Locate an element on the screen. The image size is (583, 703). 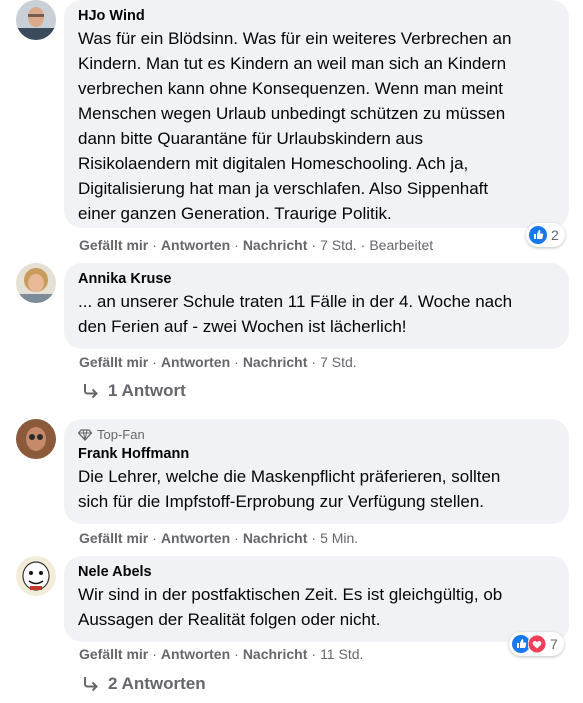
love-icon is located at coordinates (537, 644).